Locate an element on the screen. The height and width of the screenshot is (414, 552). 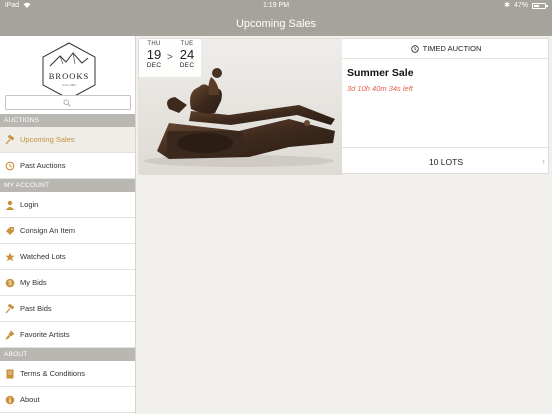
sidebar-item-past-auctions: Past Auctions is located at coordinates (67, 166).